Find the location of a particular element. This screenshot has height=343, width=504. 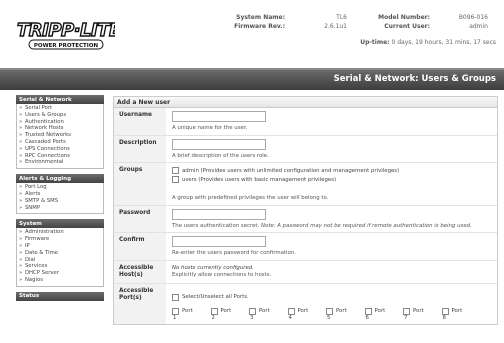

sidebar-item-label: Nagios is located at coordinates (33, 279).